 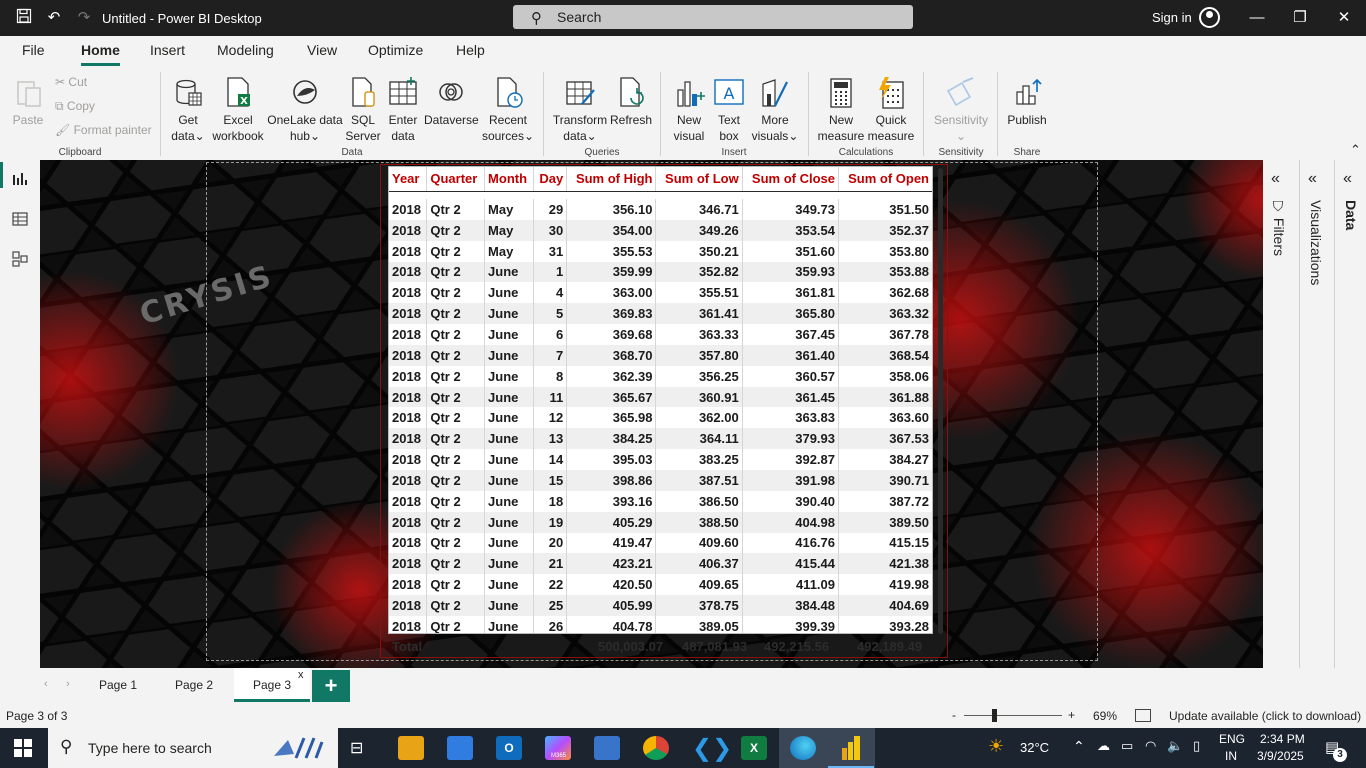 What do you see at coordinates (1013, 715) in the screenshot?
I see `zoom-slider-track` at bounding box center [1013, 715].